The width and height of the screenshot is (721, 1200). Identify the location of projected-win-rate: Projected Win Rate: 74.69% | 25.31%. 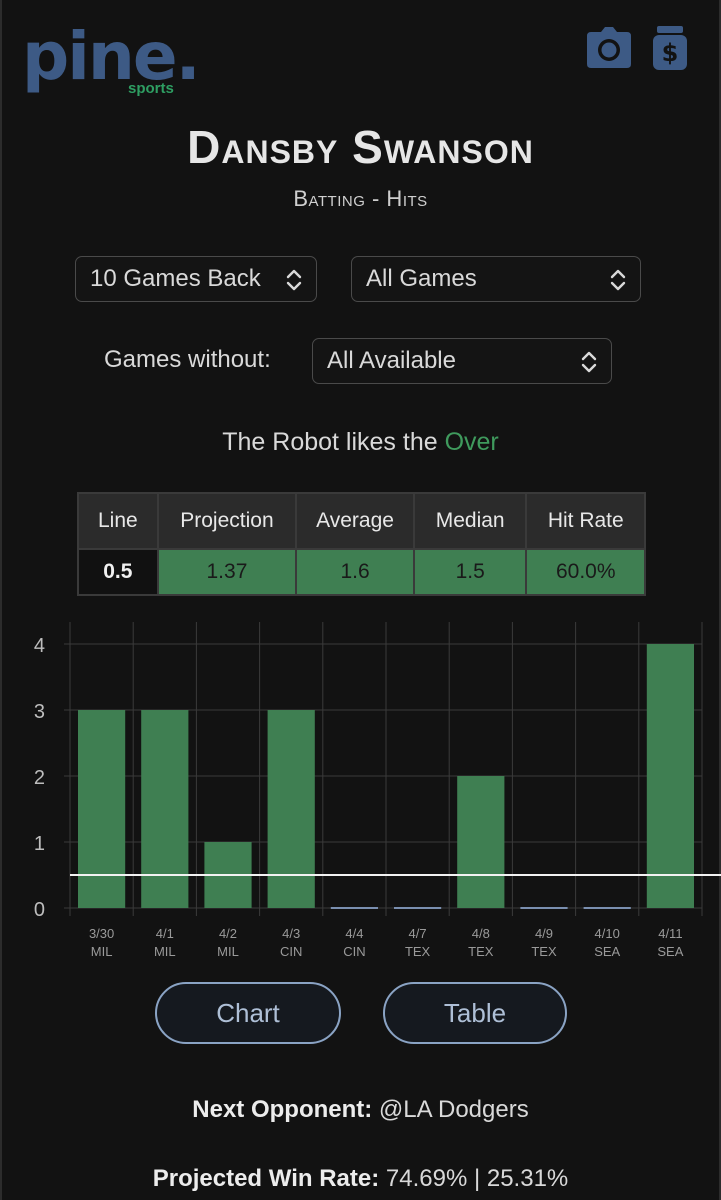
(360, 1179).